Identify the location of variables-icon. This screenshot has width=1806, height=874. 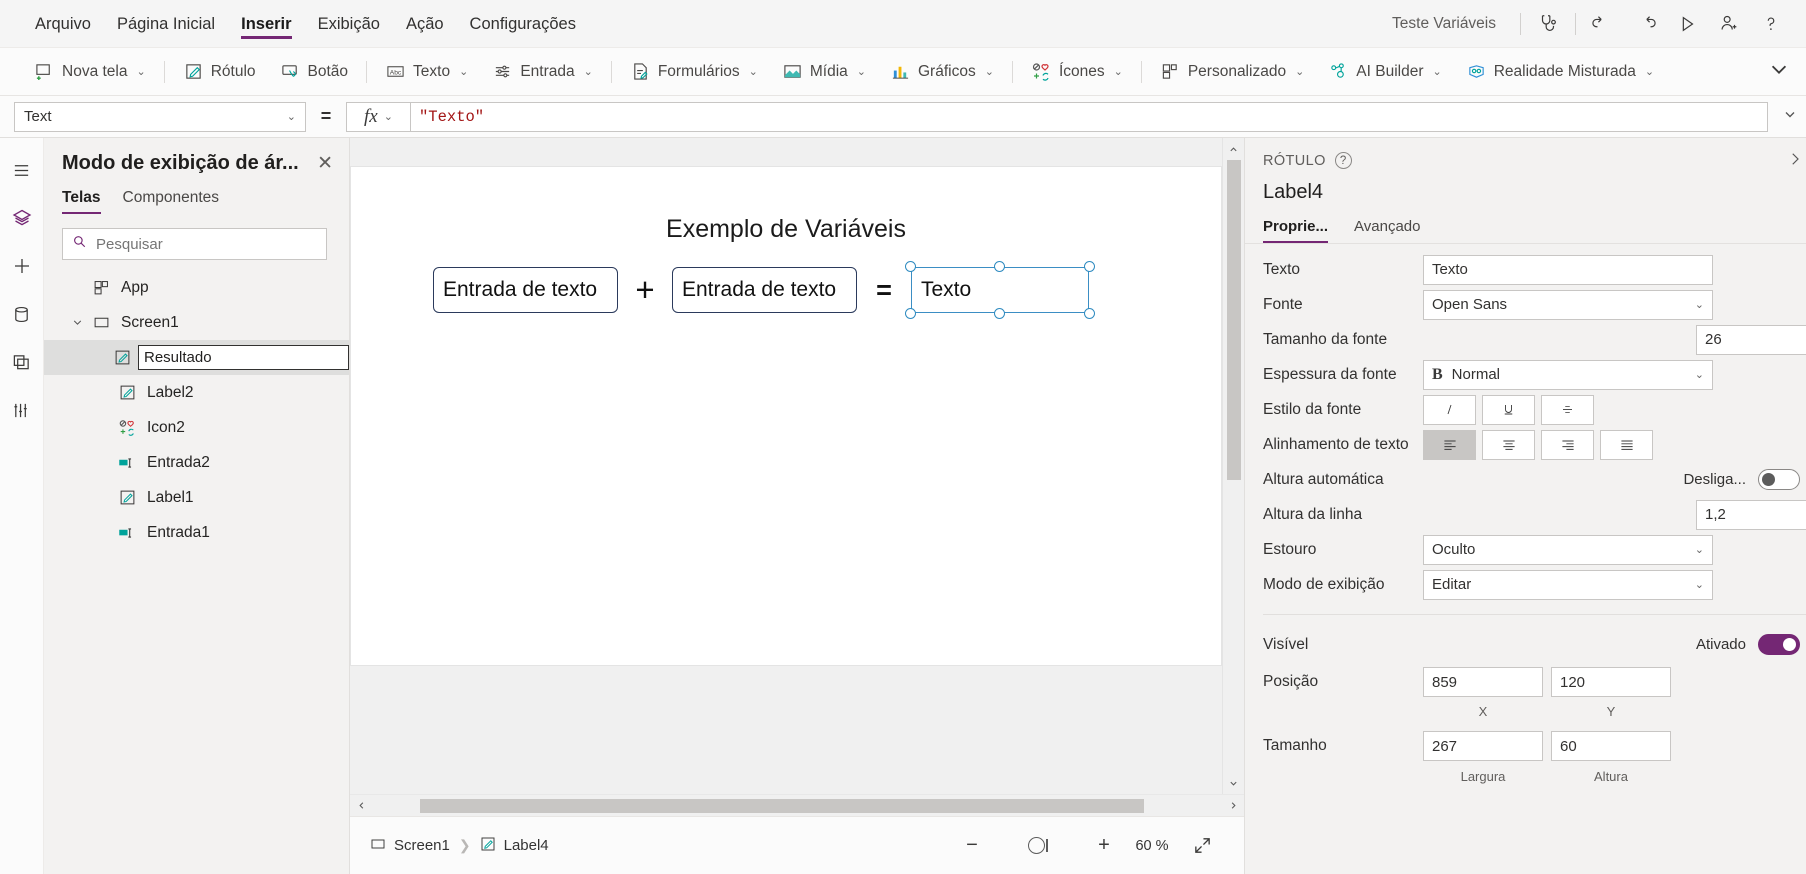
(22, 410).